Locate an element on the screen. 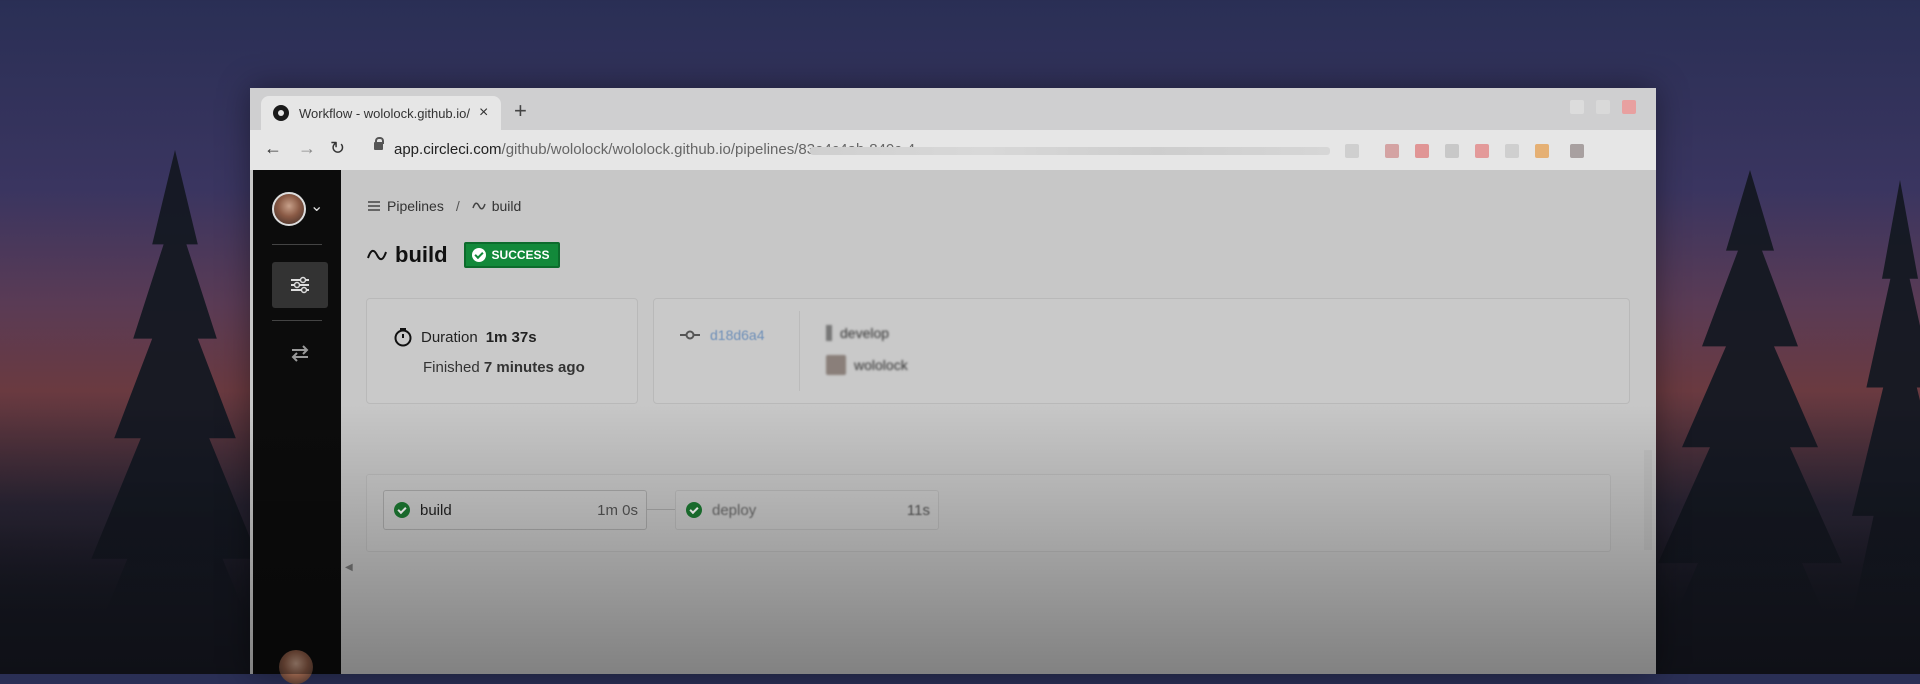 The height and width of the screenshot is (684, 1920). forward-icon: → is located at coordinates (307, 148).